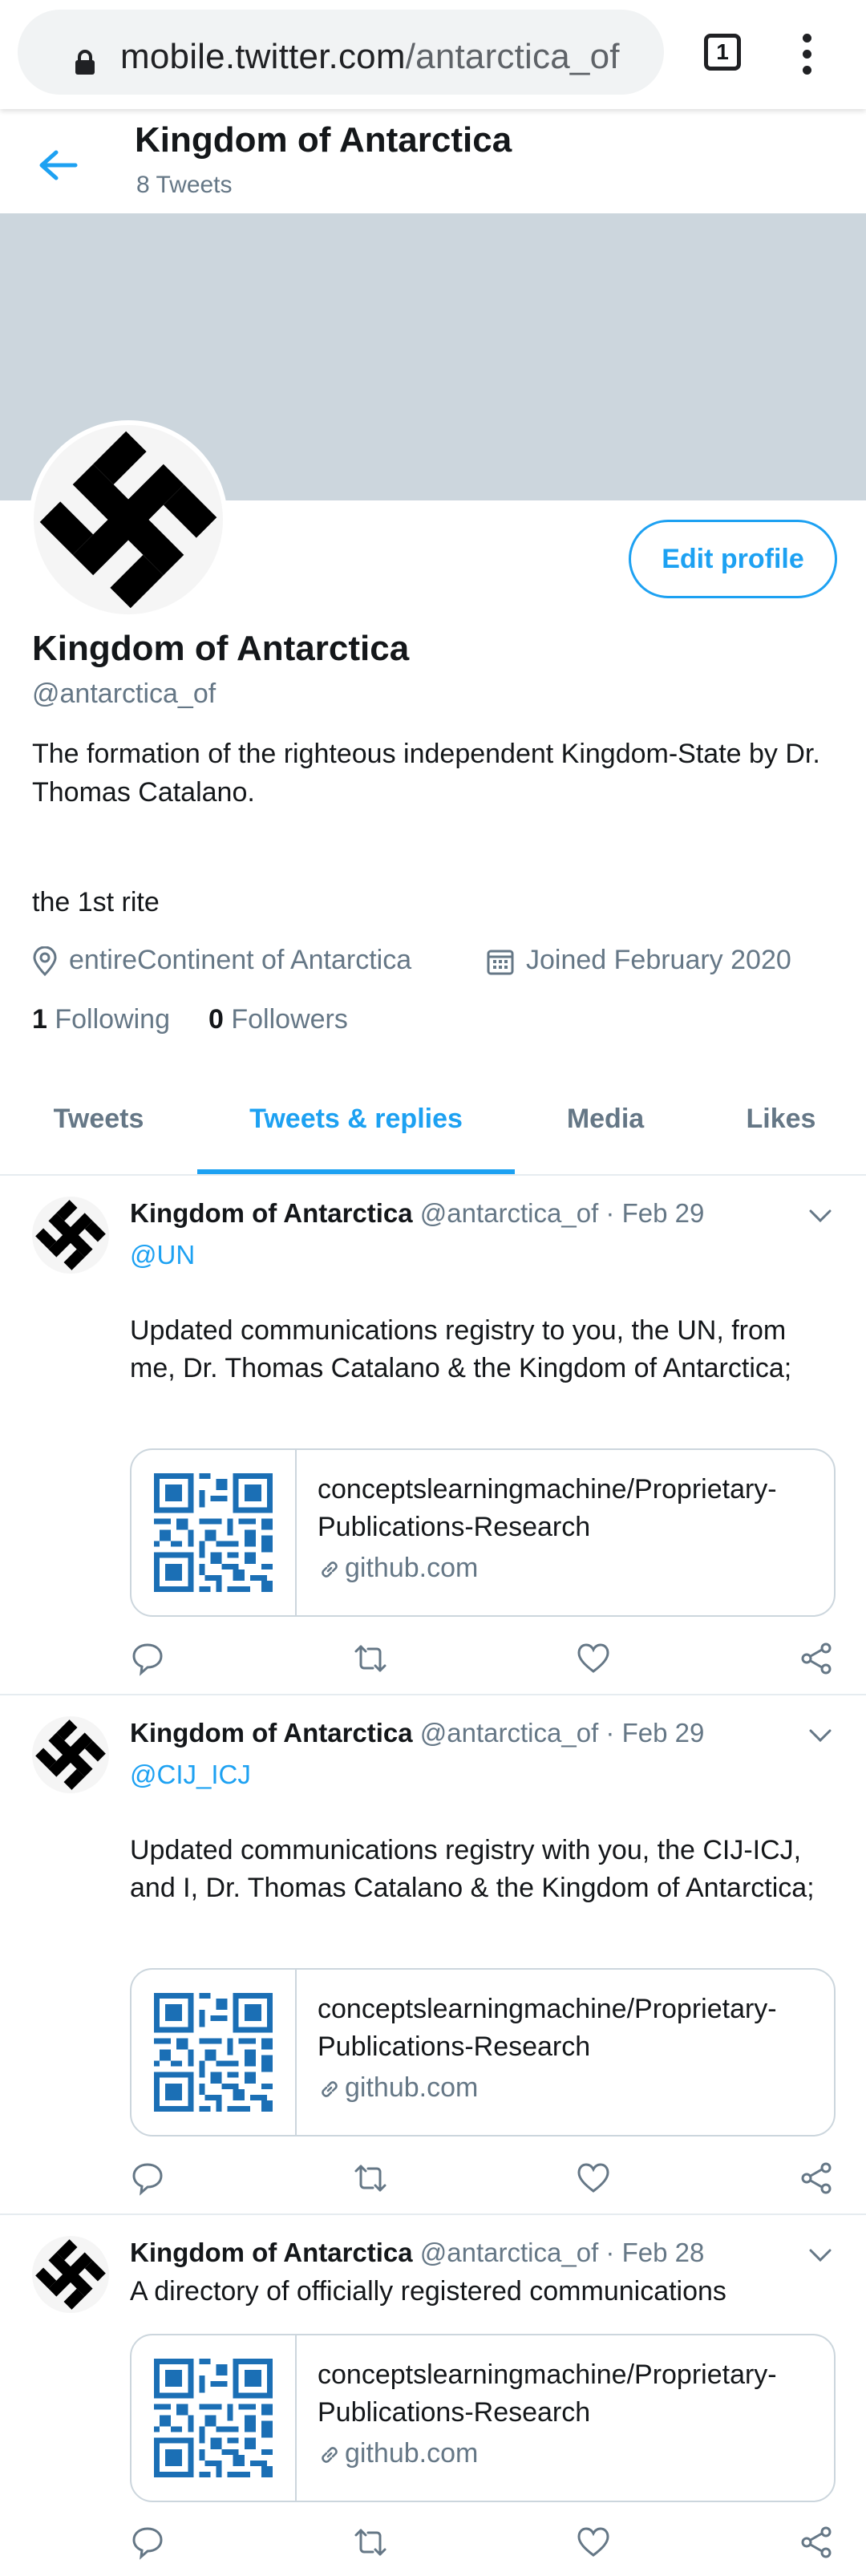 Image resolution: width=866 pixels, height=2576 pixels. What do you see at coordinates (658, 960) in the screenshot?
I see `joined-text: Joined February 2020` at bounding box center [658, 960].